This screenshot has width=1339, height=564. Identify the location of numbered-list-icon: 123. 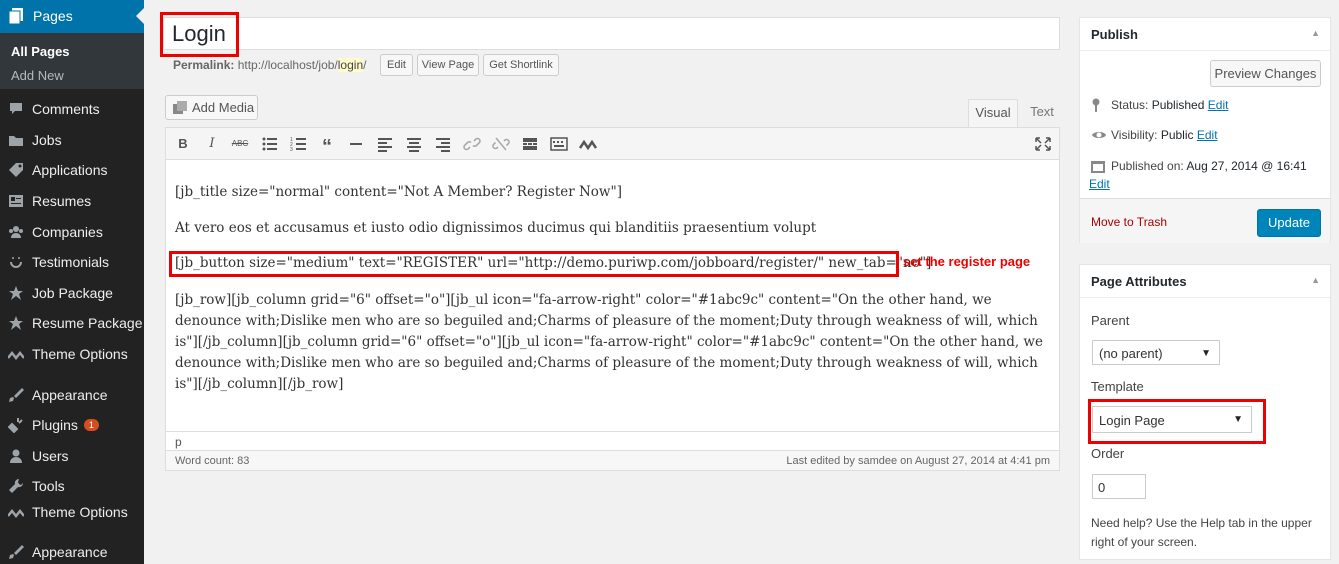
(299, 144).